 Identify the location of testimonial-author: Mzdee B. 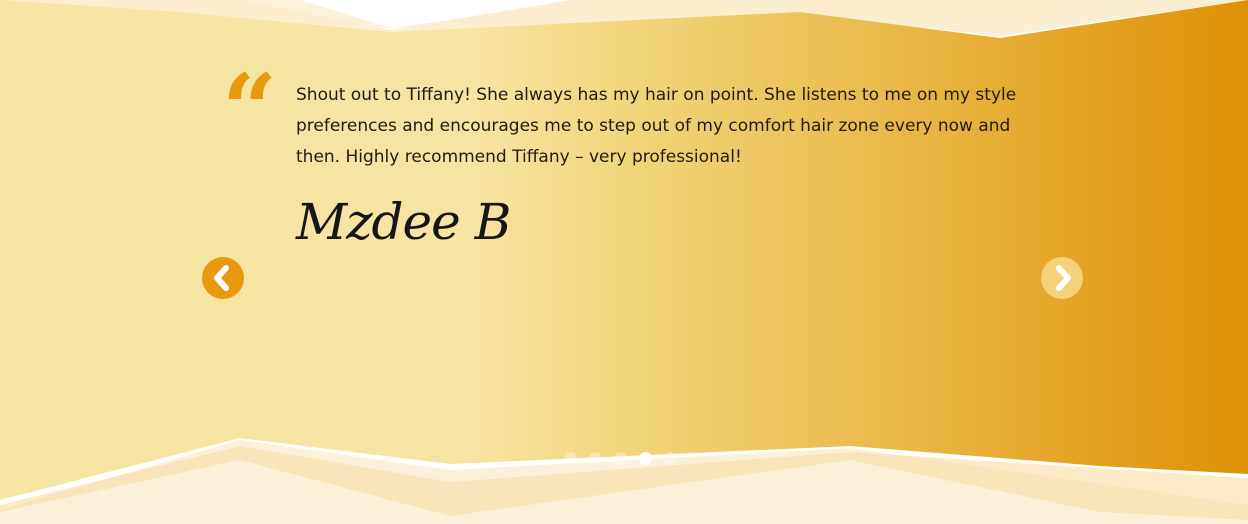
(403, 222).